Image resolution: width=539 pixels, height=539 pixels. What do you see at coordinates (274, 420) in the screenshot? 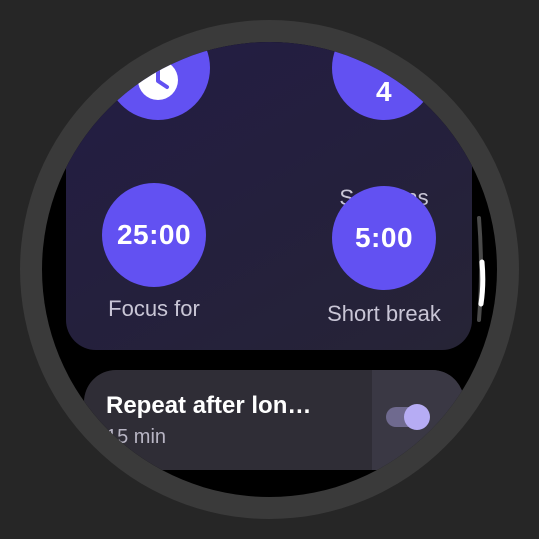
I see `repeat-toggle-chip: Repeat after lon… 15 min` at bounding box center [274, 420].